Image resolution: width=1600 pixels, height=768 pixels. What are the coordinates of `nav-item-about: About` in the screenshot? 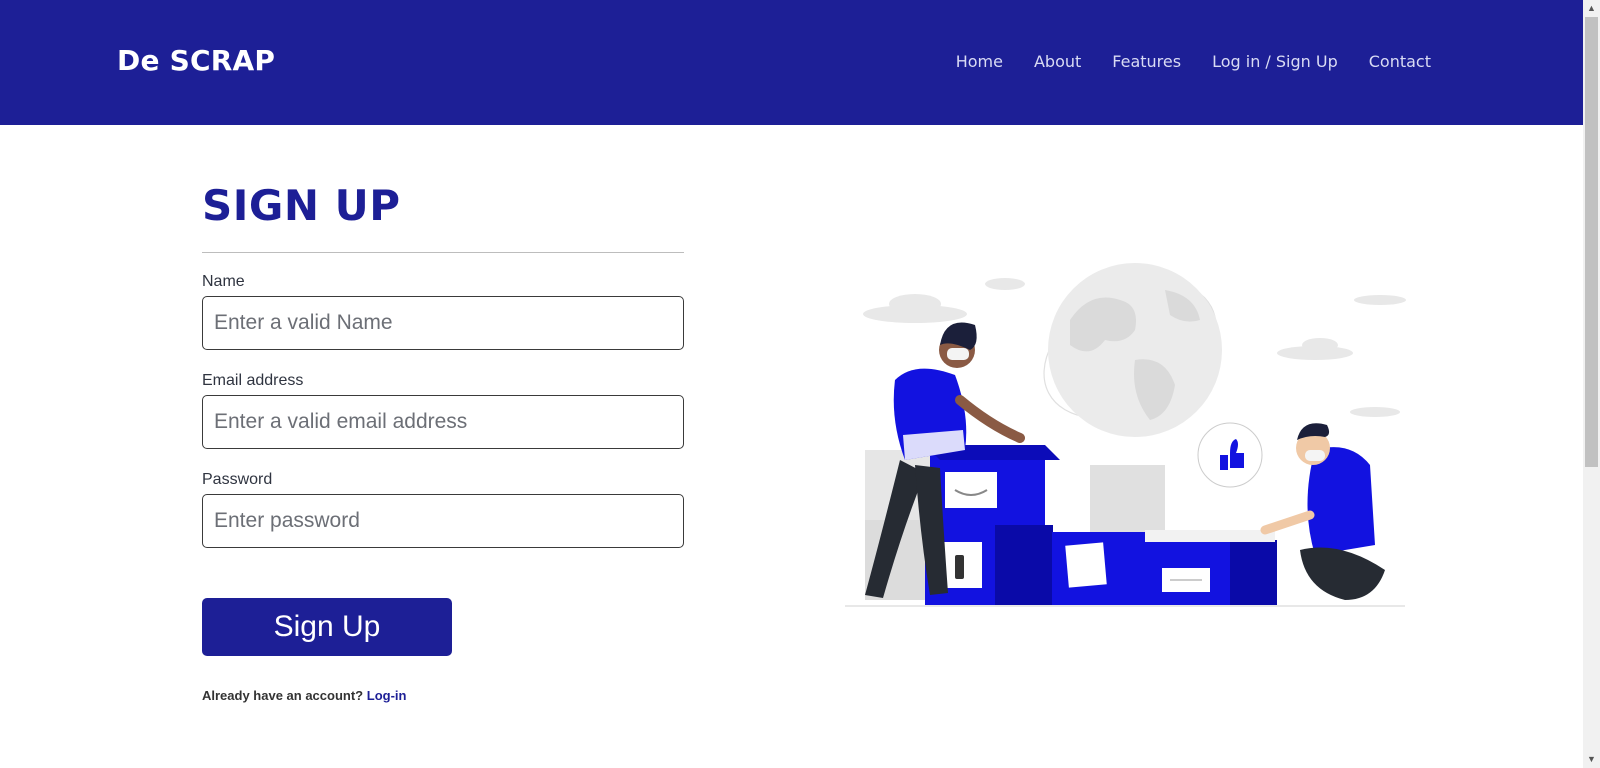 It's located at (1057, 62).